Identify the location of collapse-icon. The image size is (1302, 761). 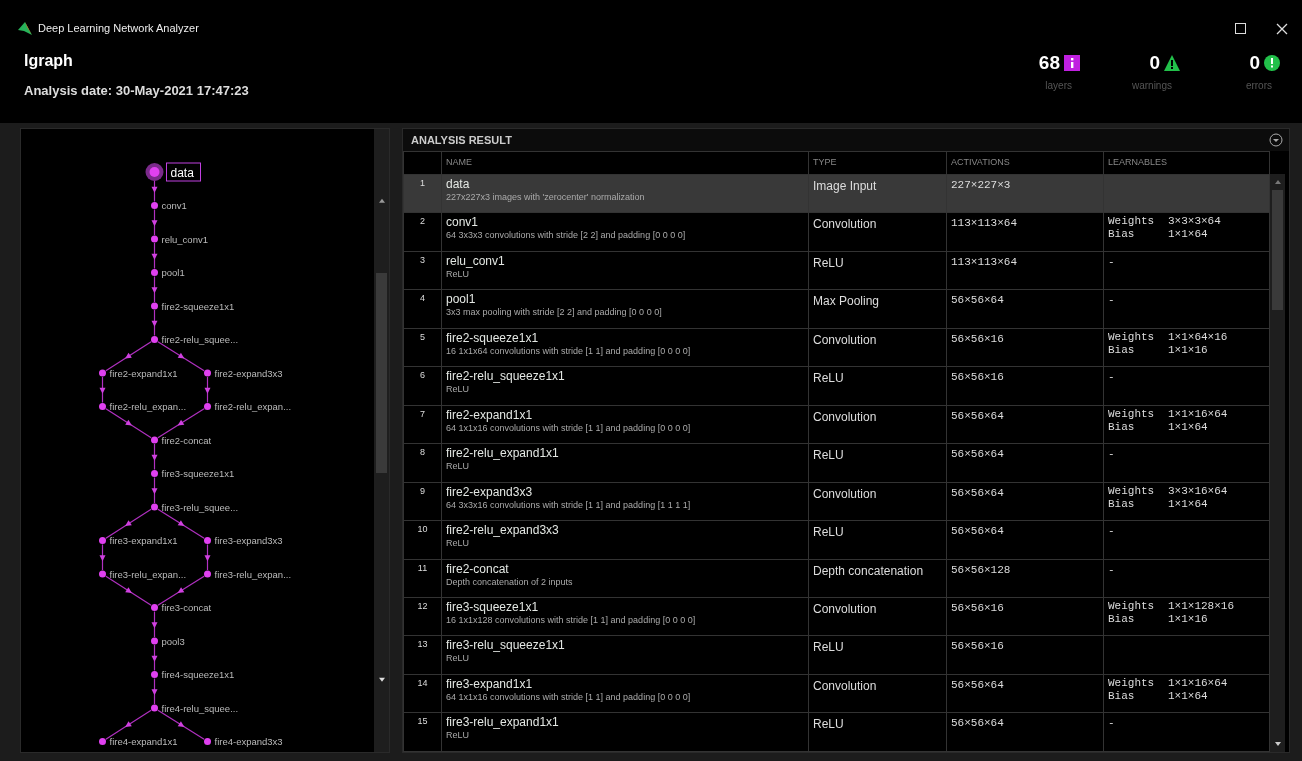
(1276, 140).